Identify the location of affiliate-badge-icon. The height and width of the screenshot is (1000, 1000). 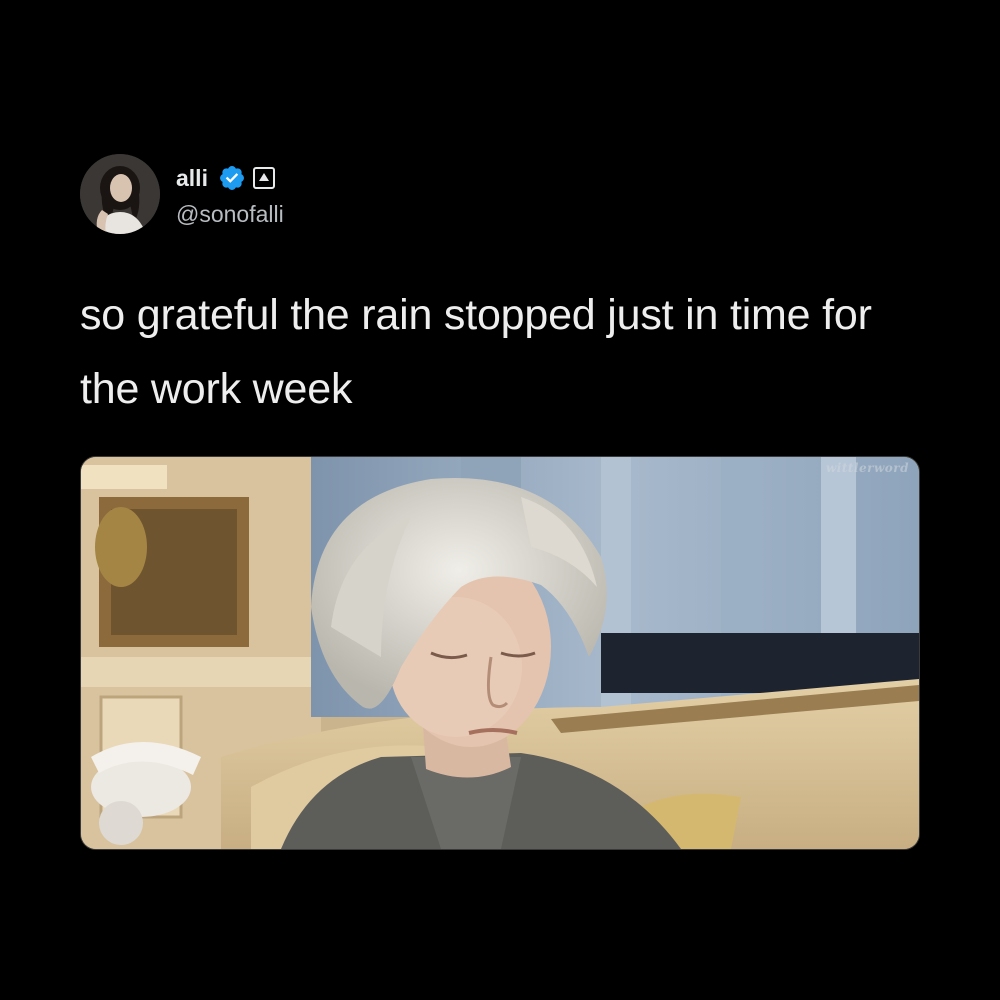
(264, 178).